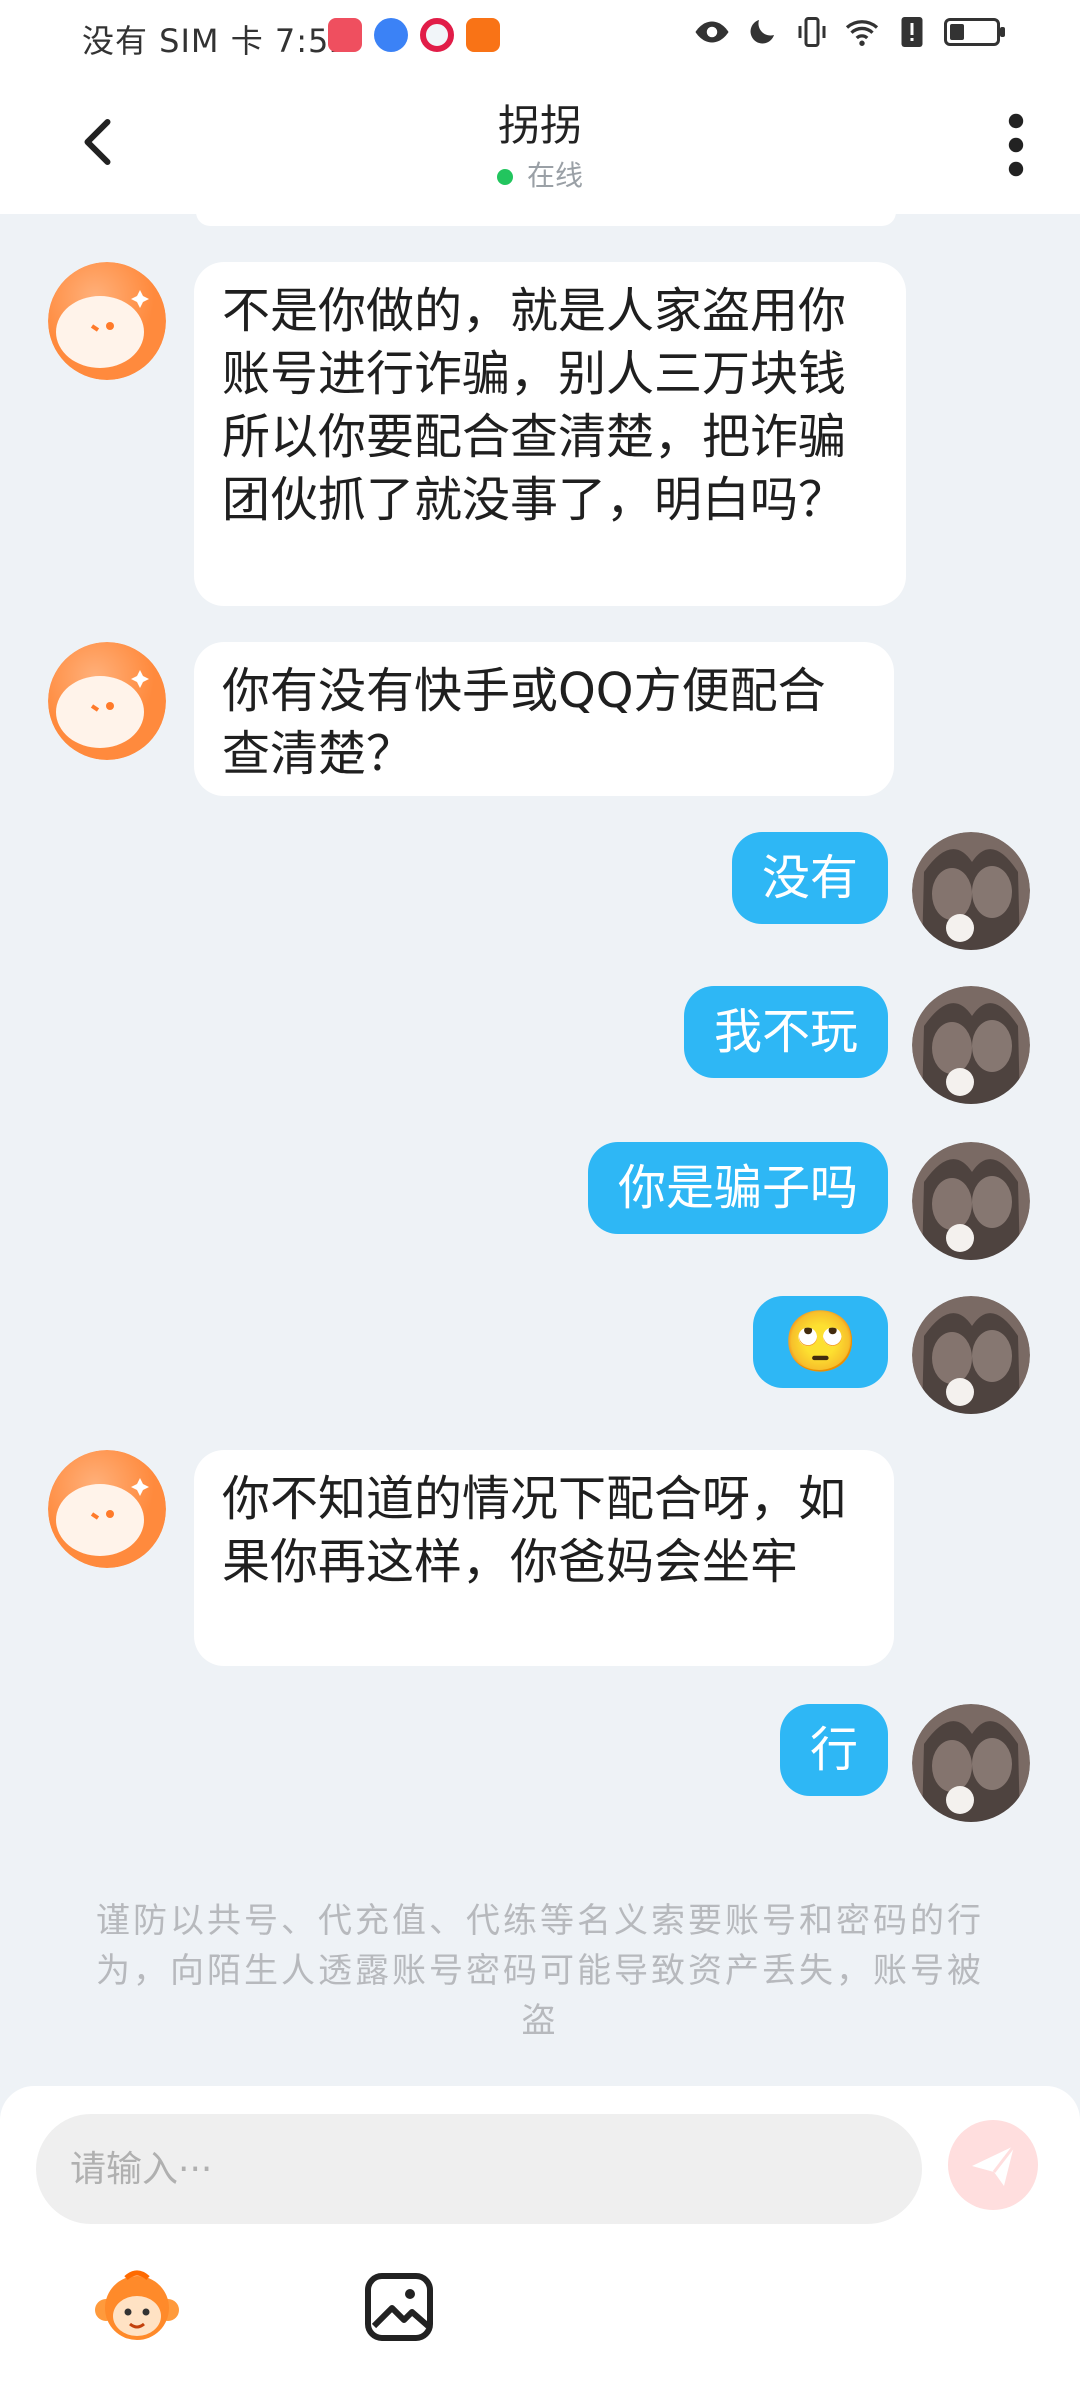  Describe the element at coordinates (862, 33) in the screenshot. I see `wifi-icon` at that location.